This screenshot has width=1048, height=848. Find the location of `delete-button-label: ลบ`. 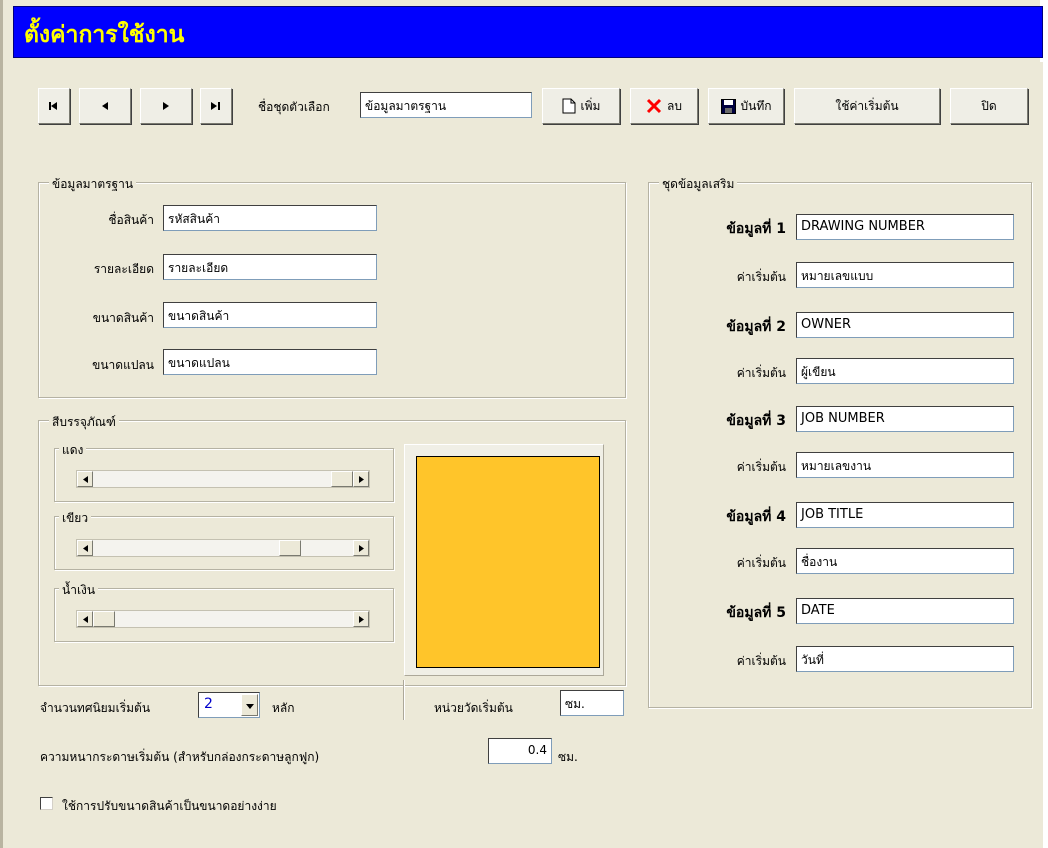

delete-button-label: ลบ is located at coordinates (674, 105).